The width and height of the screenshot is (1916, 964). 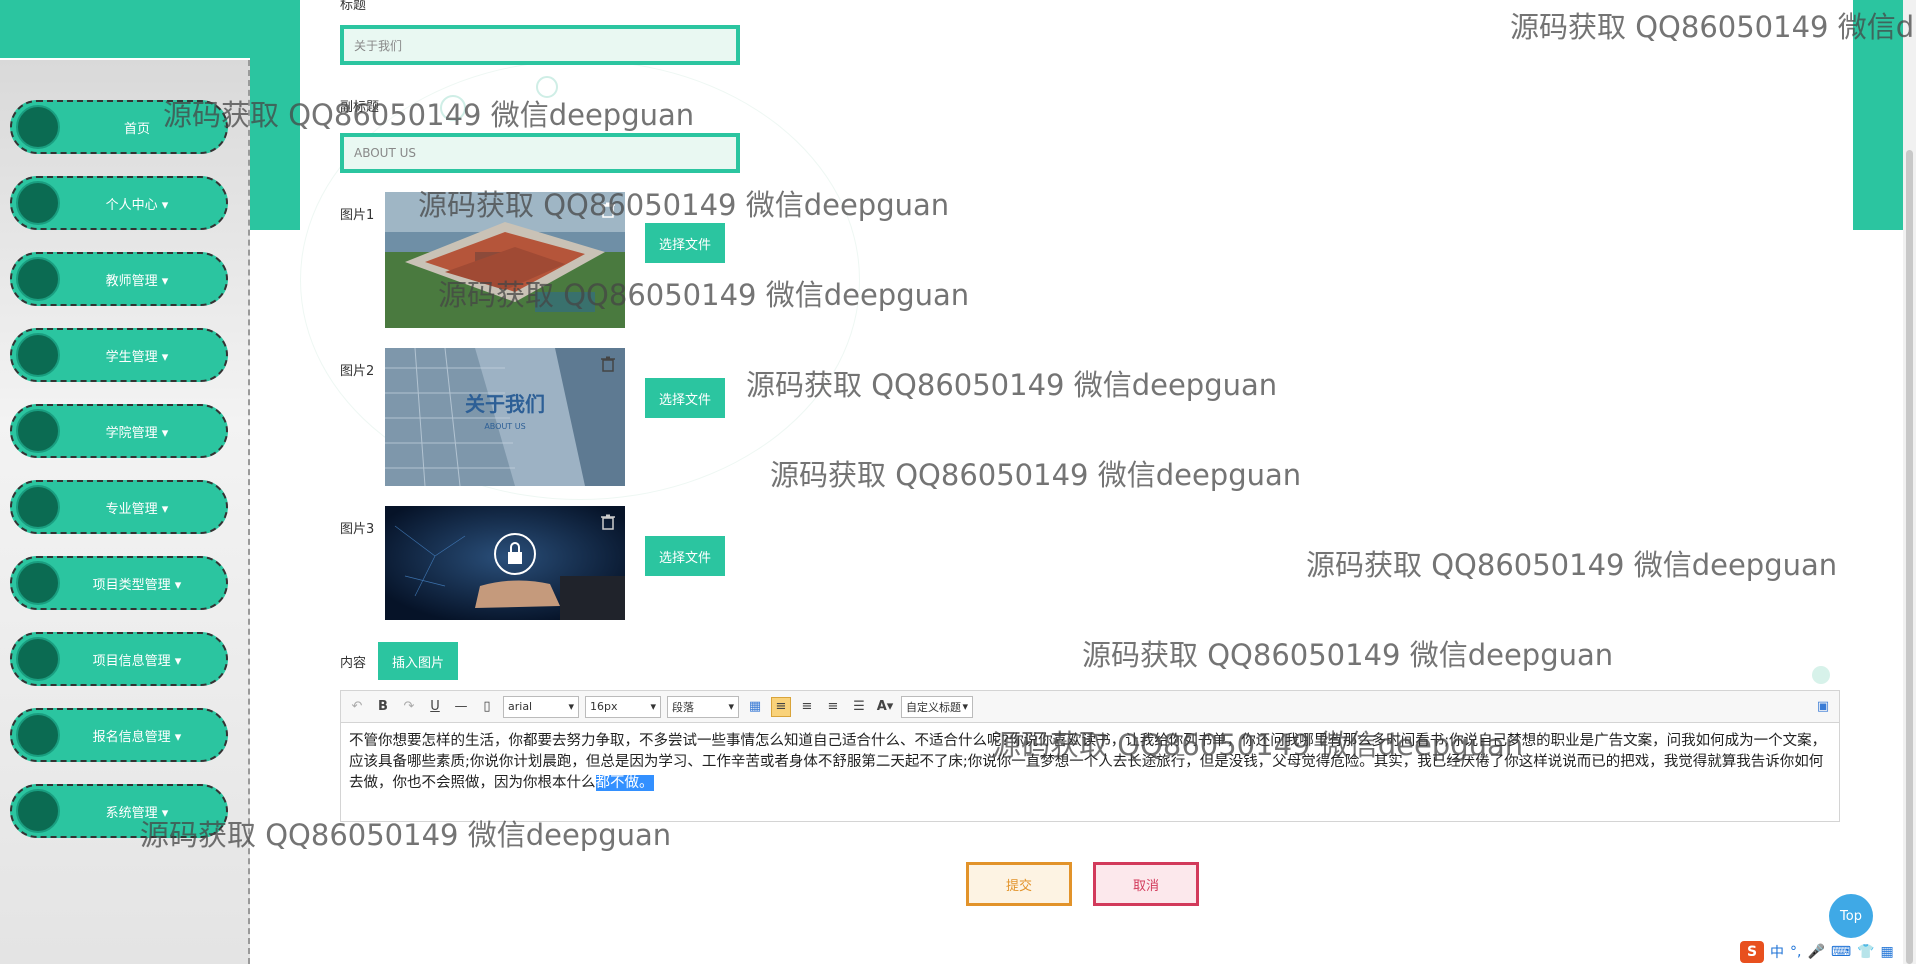 I want to click on sidebar-item-label: 学院管理 ▾, so click(x=137, y=433).